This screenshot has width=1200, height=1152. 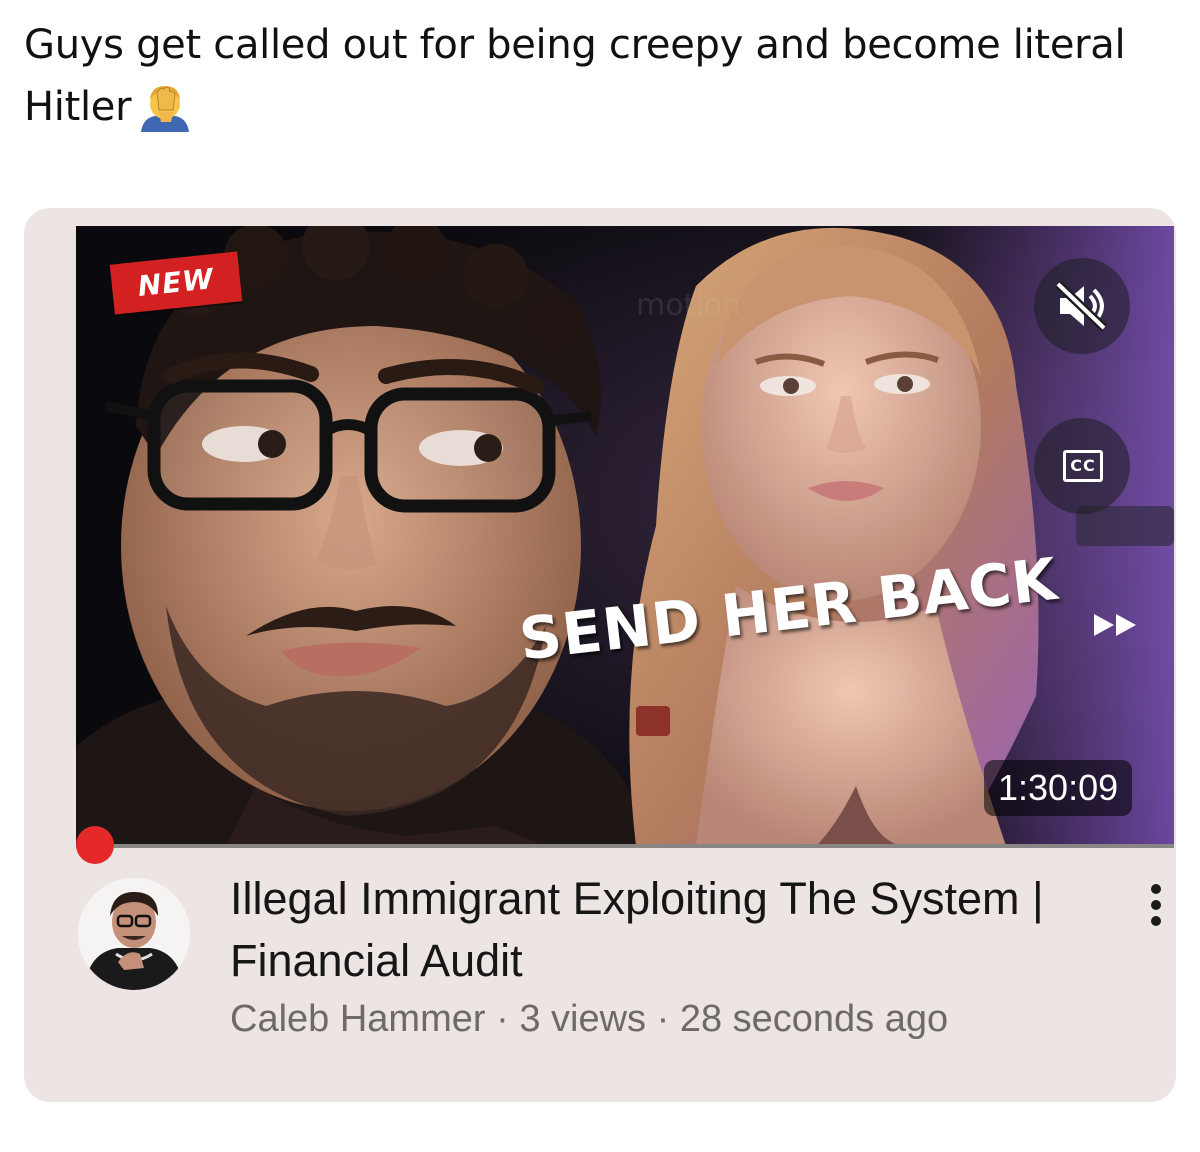 I want to click on captions-button: CC, so click(x=1082, y=466).